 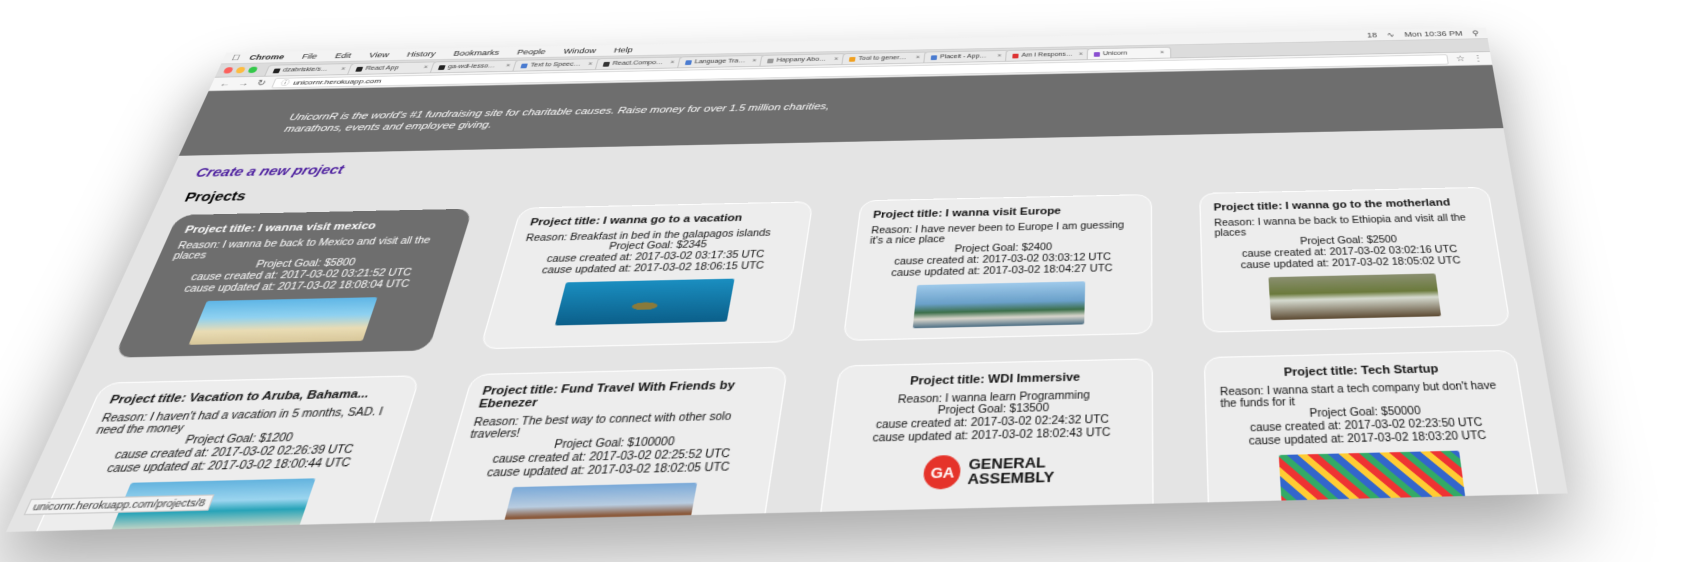 I want to click on bookmark-star-icon: ☆, so click(x=1460, y=58).